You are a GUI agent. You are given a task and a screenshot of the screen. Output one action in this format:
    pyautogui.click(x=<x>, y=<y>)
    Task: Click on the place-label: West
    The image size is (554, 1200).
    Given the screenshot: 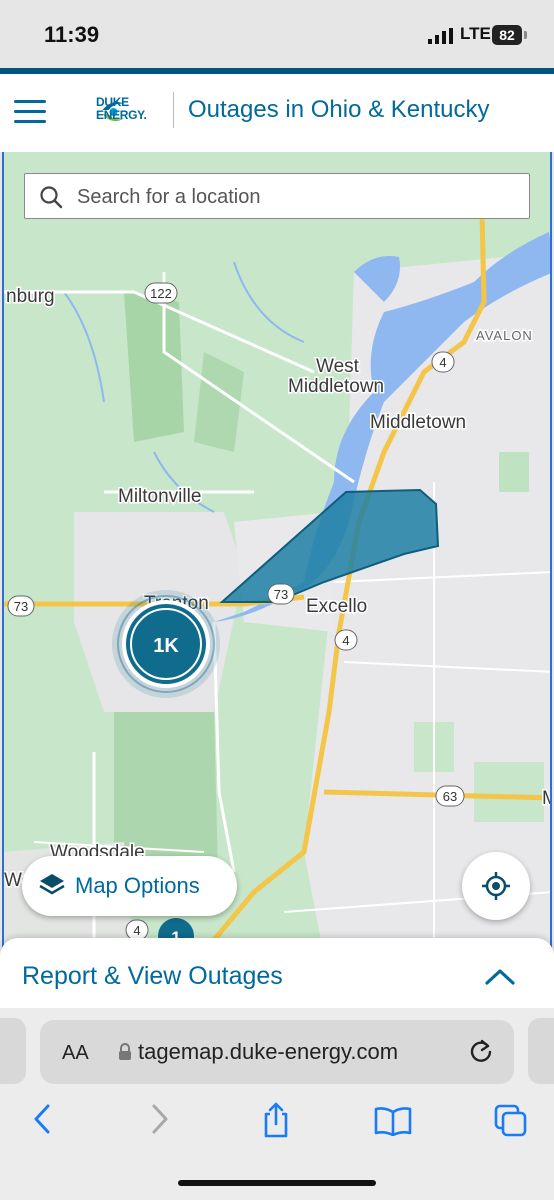 What is the action you would take?
    pyautogui.click(x=338, y=366)
    